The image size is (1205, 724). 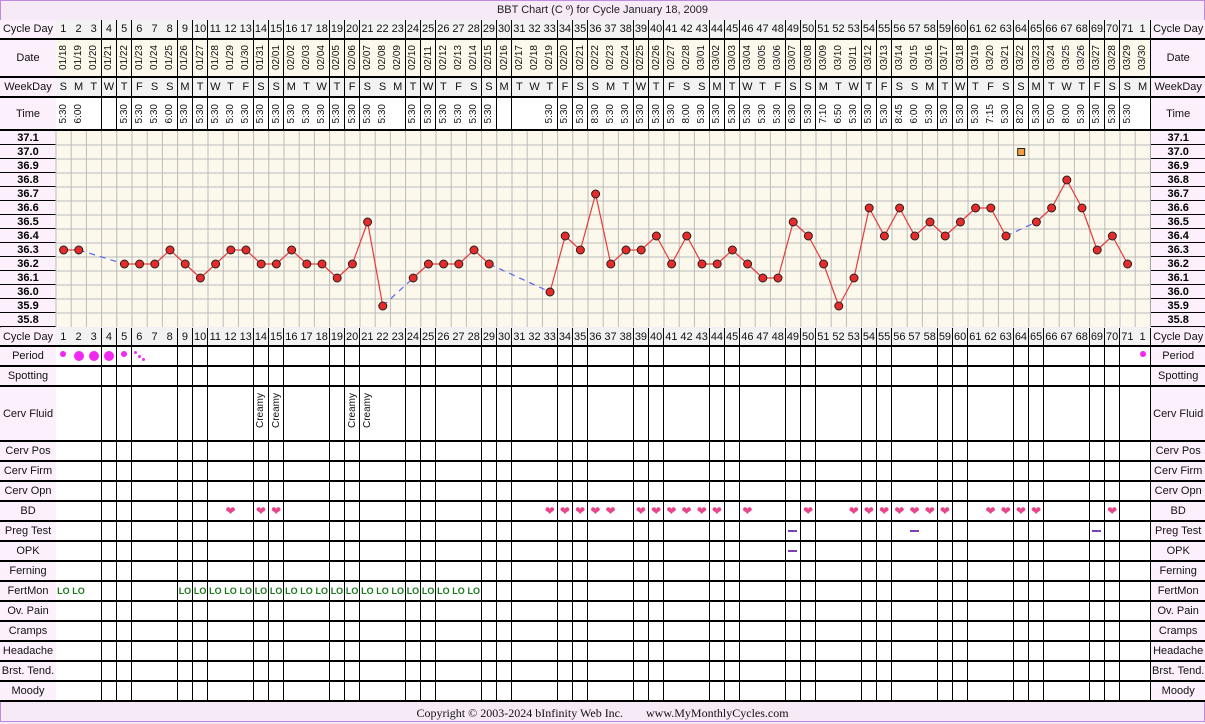 What do you see at coordinates (474, 59) in the screenshot?
I see `date-cell: 02/14` at bounding box center [474, 59].